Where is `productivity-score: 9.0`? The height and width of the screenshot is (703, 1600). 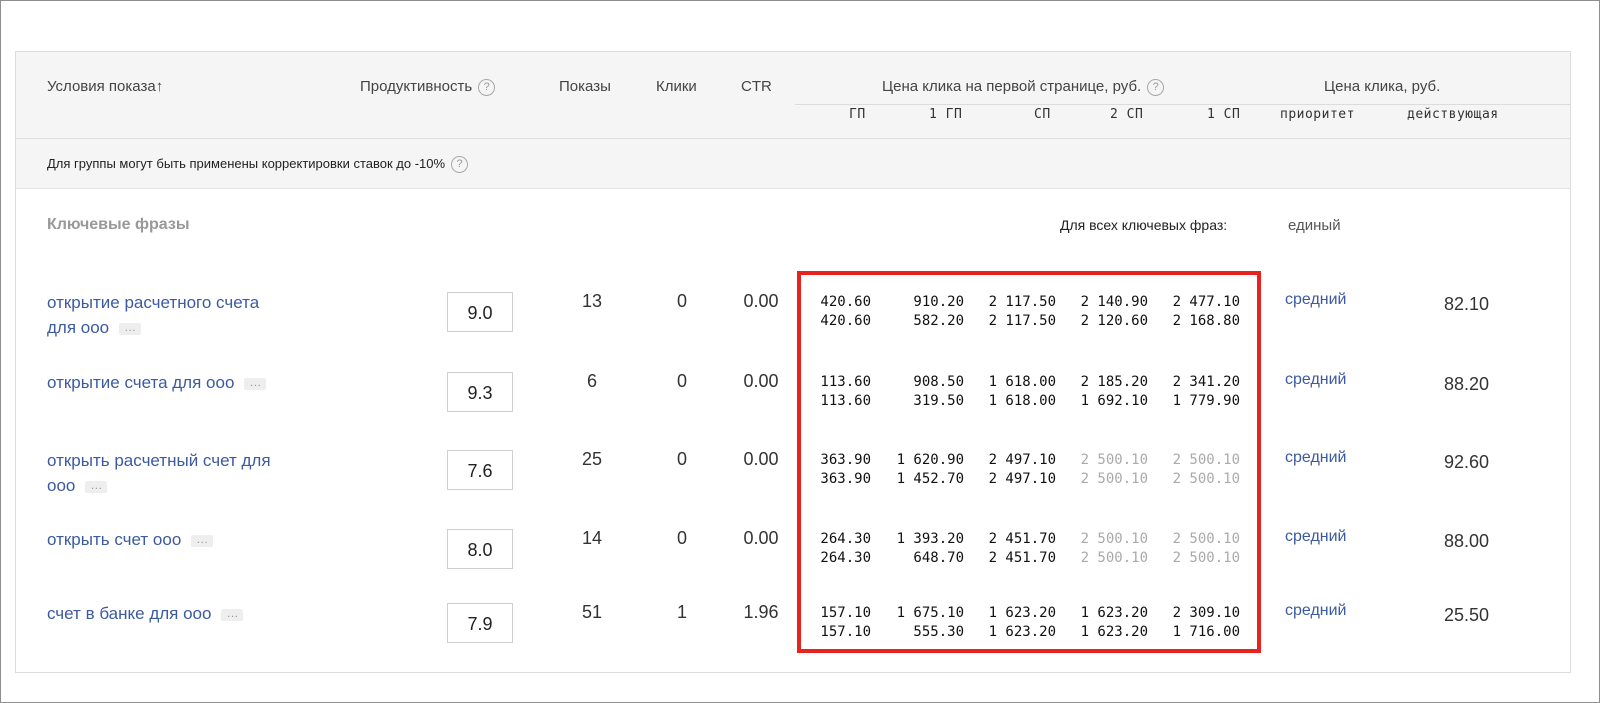
productivity-score: 9.0 is located at coordinates (480, 312).